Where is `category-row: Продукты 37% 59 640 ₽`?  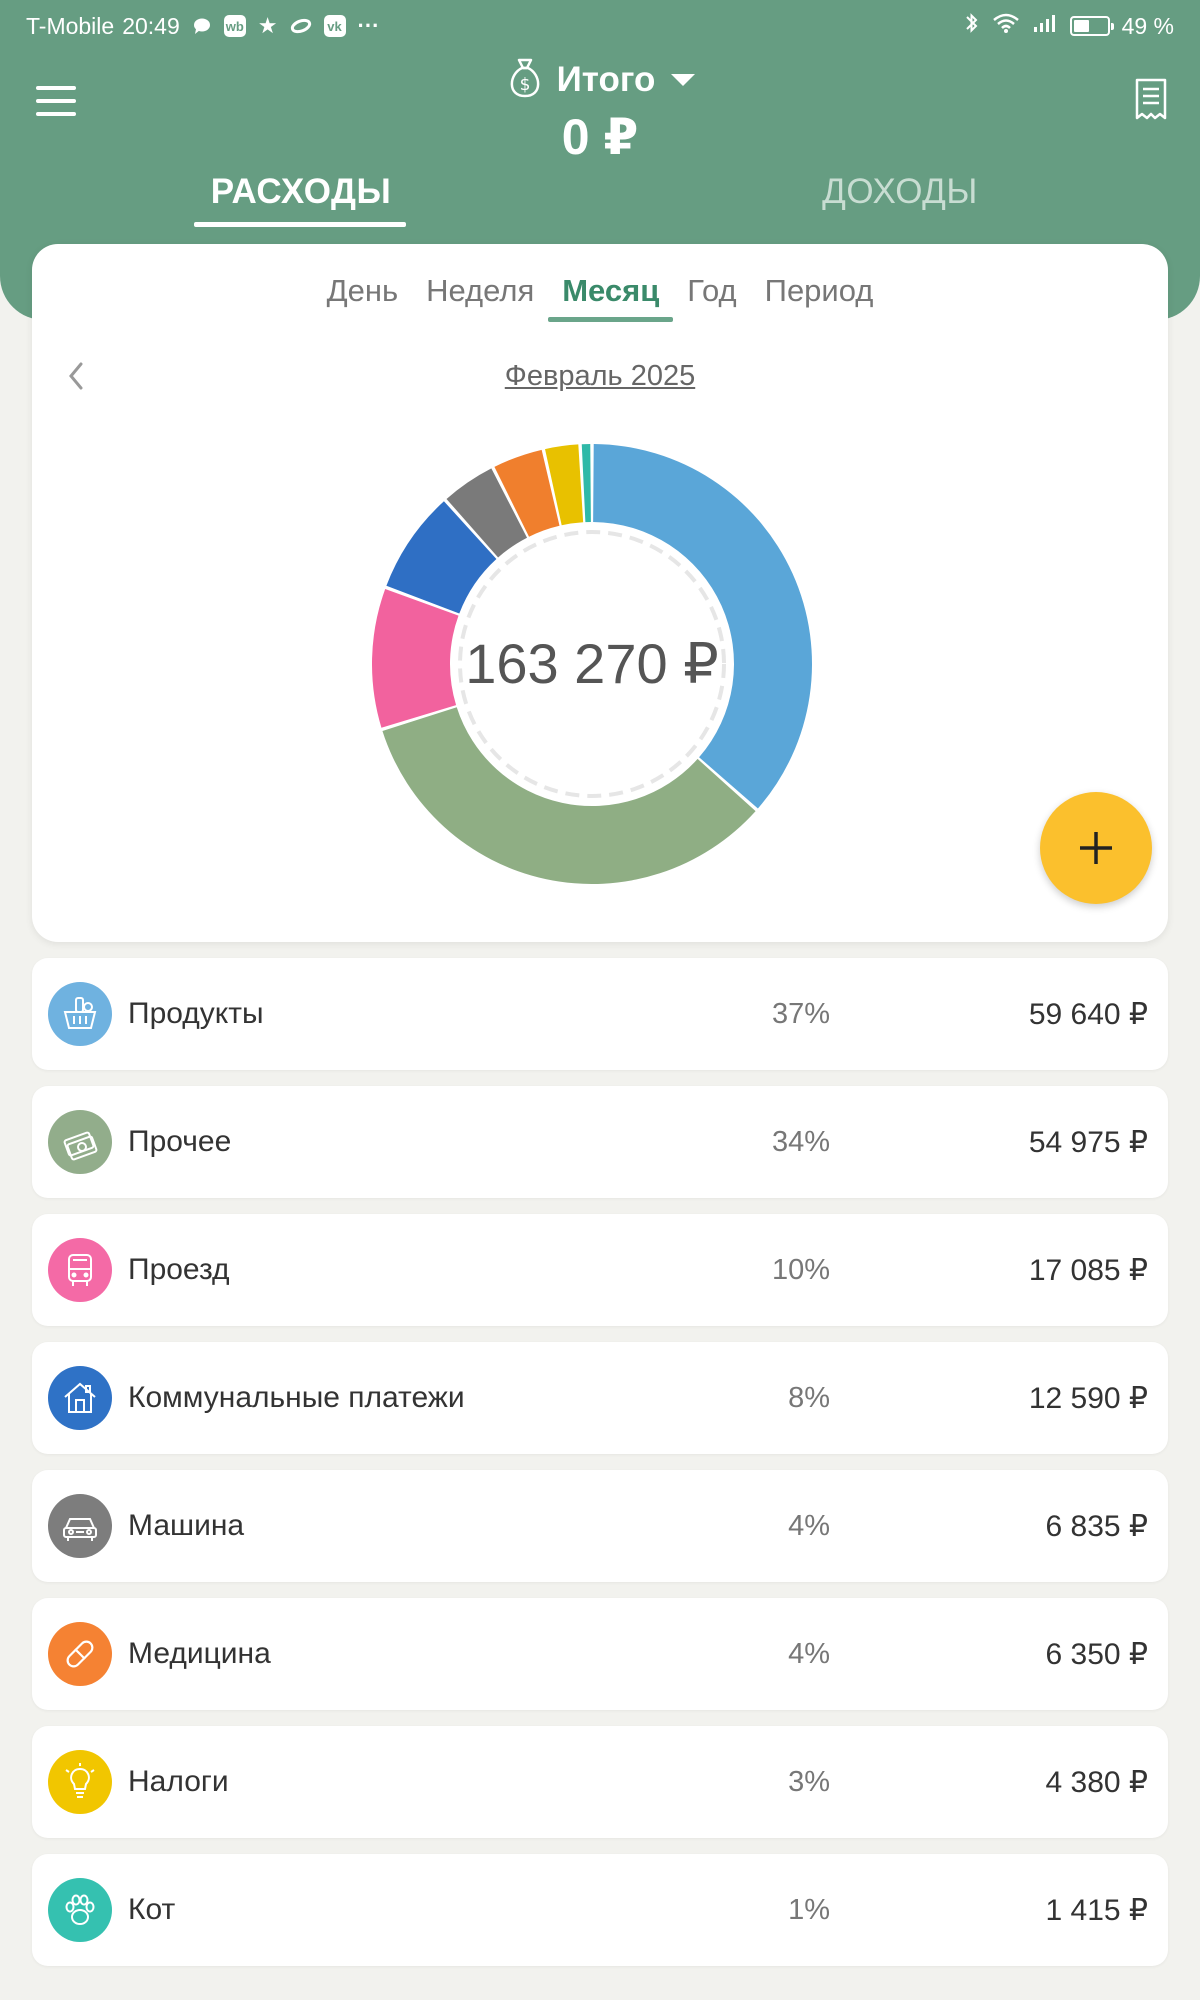
category-row: Продукты 37% 59 640 ₽ is located at coordinates (600, 1014).